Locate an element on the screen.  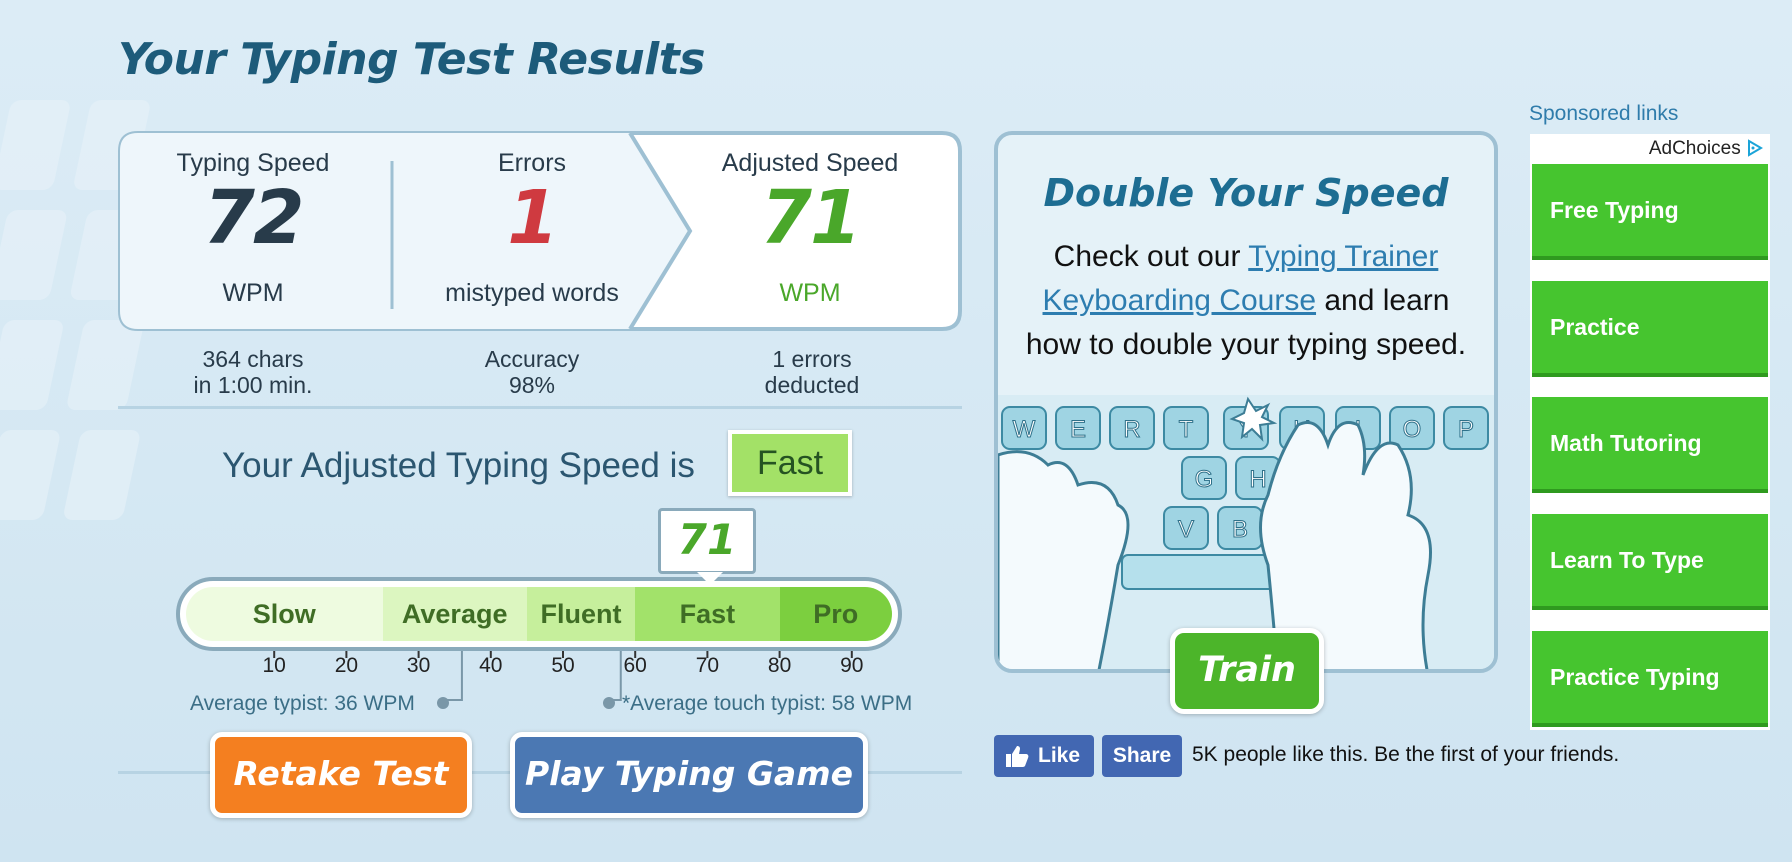
retake-test-button: Retake Test is located at coordinates (341, 775).